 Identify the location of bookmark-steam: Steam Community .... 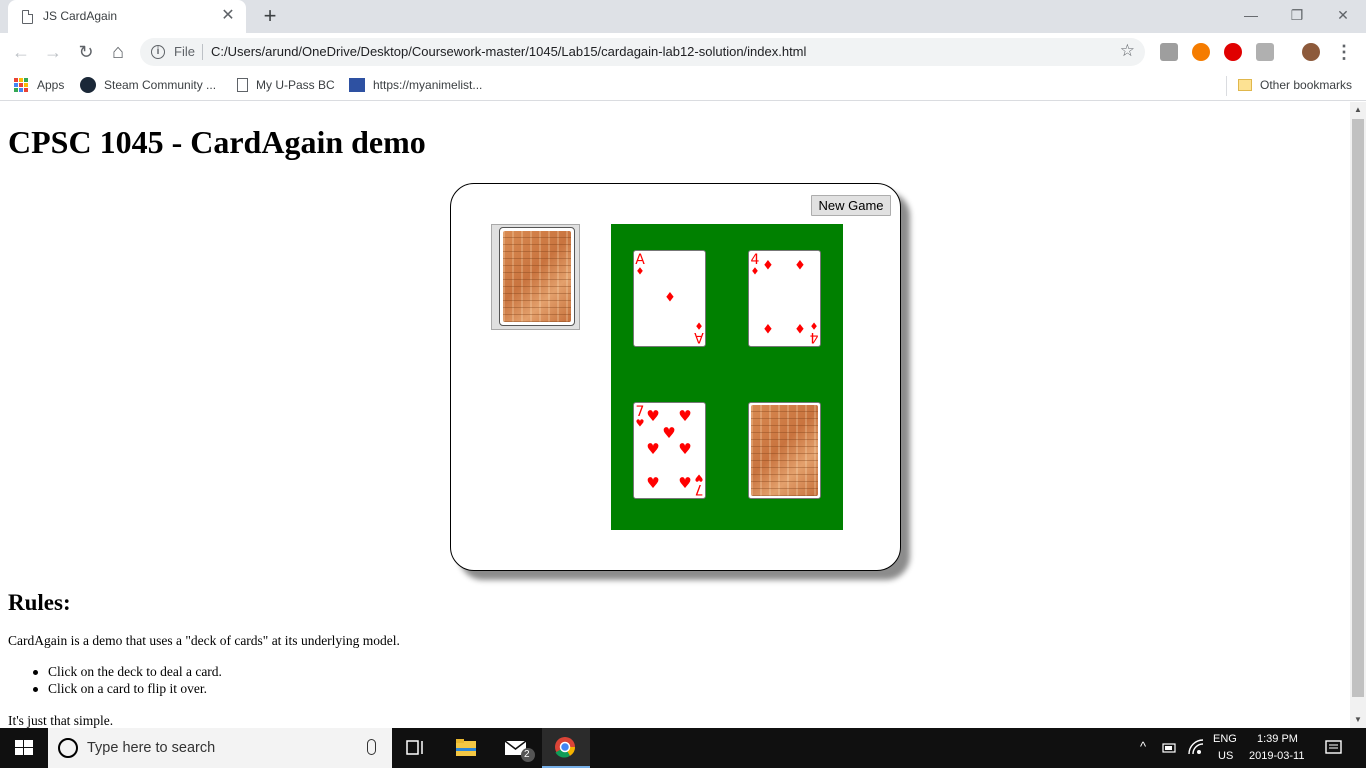
(148, 86).